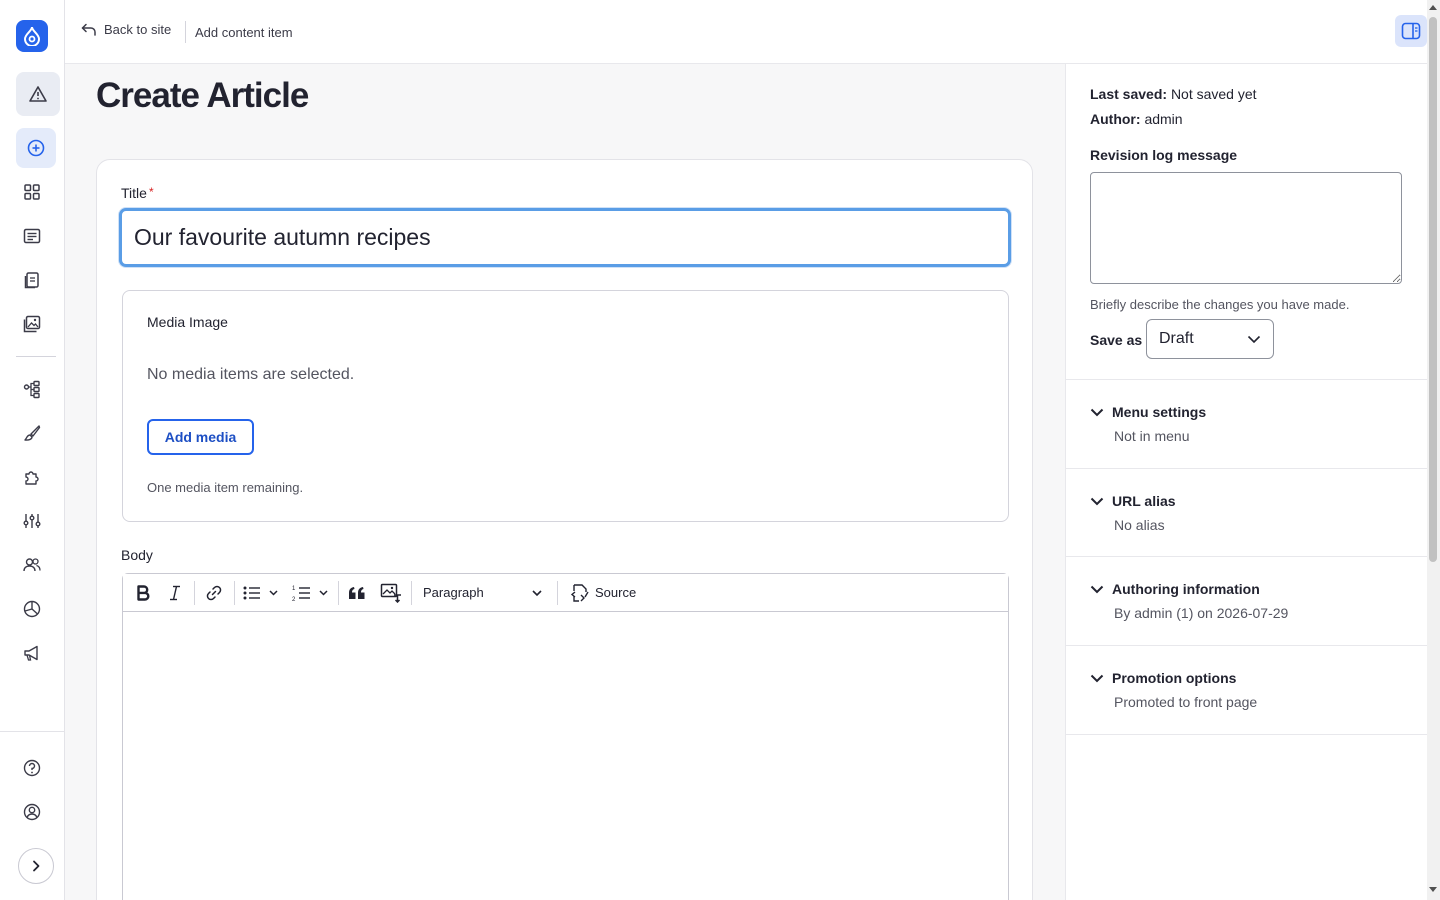 This screenshot has width=1440, height=900. I want to click on page-breadcrumb: Add content item, so click(244, 32).